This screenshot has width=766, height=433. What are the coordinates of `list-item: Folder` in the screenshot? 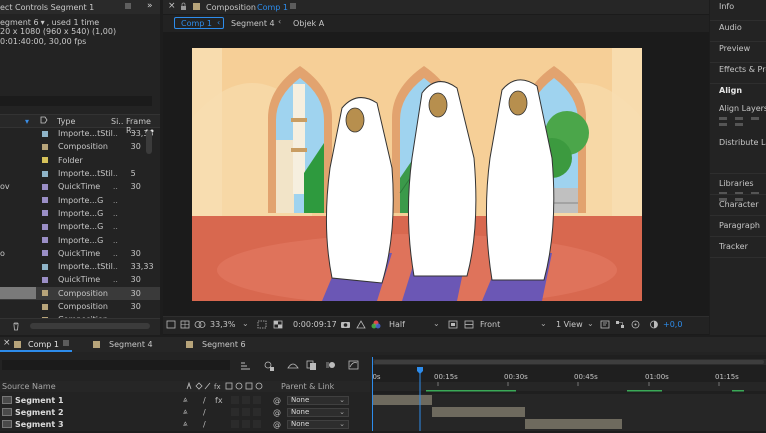 It's located at (80, 160).